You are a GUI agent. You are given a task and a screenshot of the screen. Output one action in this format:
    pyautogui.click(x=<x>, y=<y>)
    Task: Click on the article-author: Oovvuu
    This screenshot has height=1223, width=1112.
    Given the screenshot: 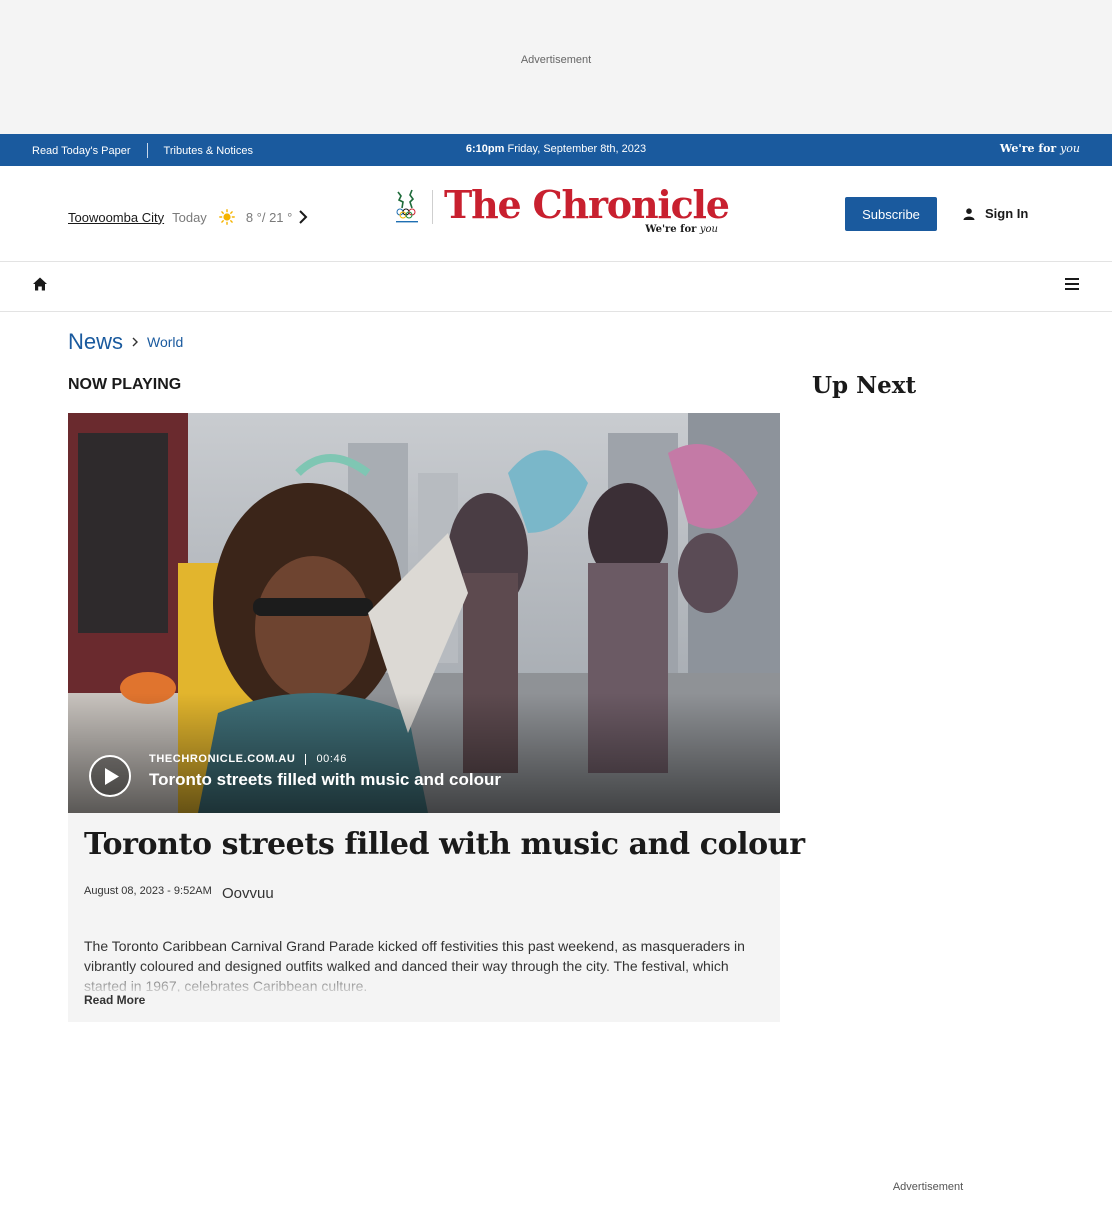 What is the action you would take?
    pyautogui.click(x=248, y=893)
    